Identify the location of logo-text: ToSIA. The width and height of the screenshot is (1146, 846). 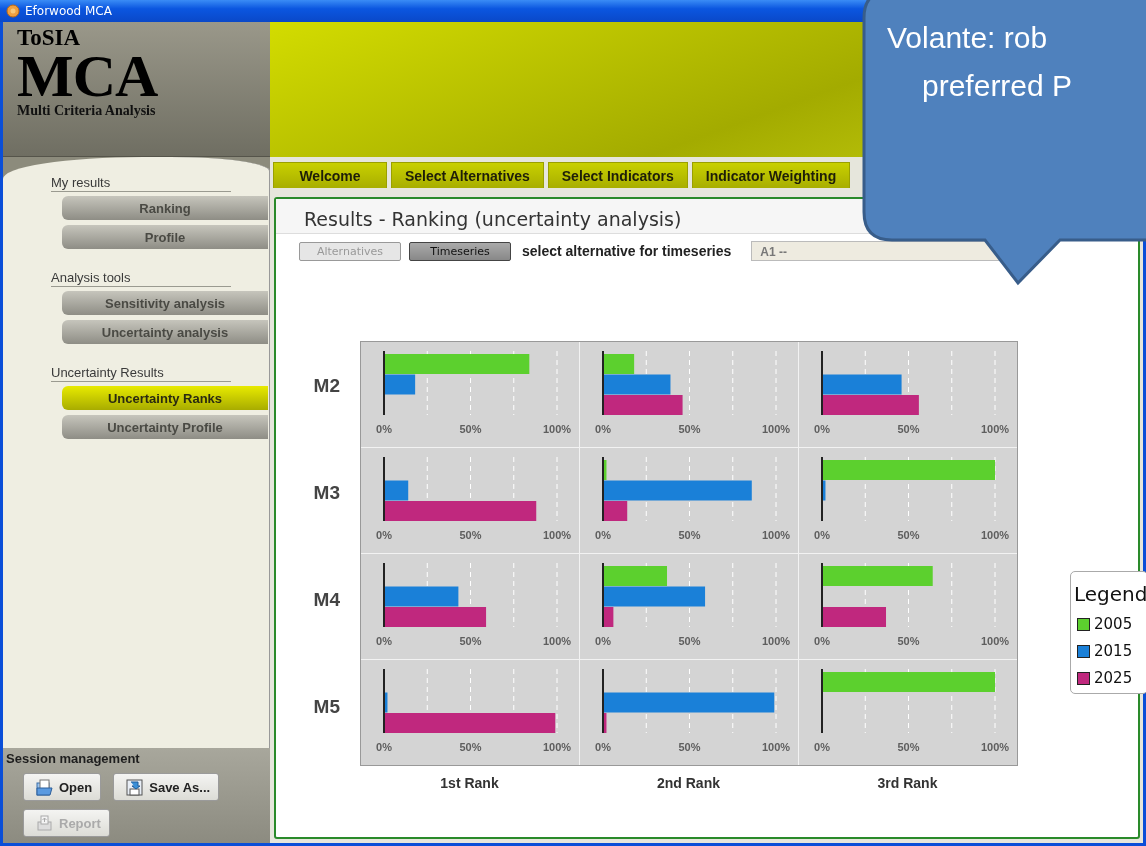
(49, 38).